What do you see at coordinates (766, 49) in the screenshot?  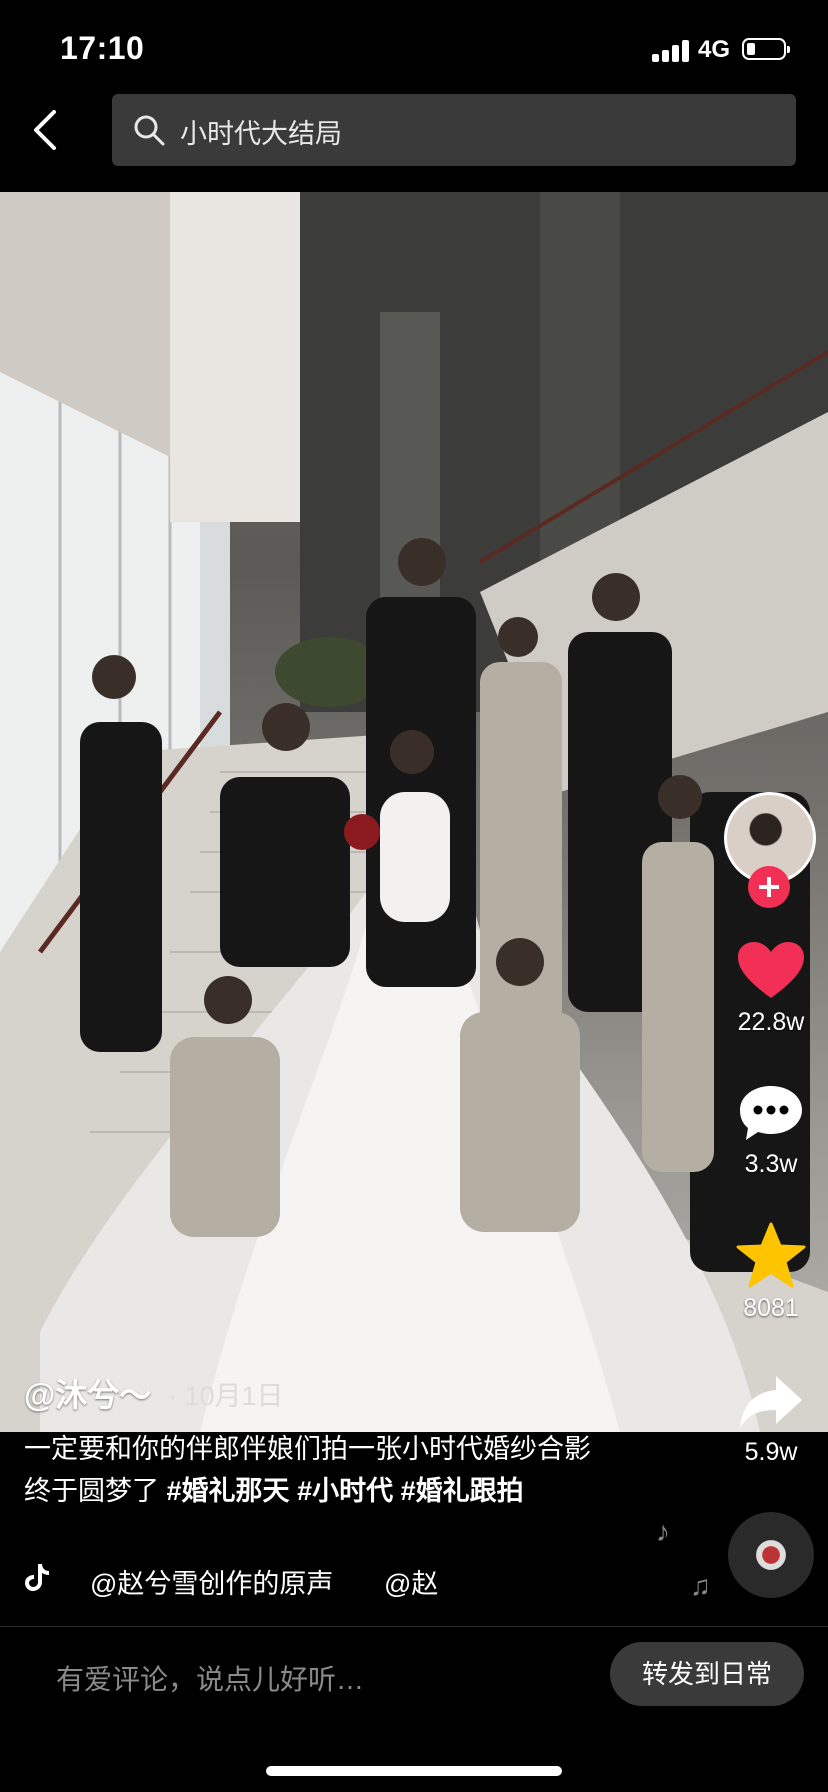 I see `battery-icon` at bounding box center [766, 49].